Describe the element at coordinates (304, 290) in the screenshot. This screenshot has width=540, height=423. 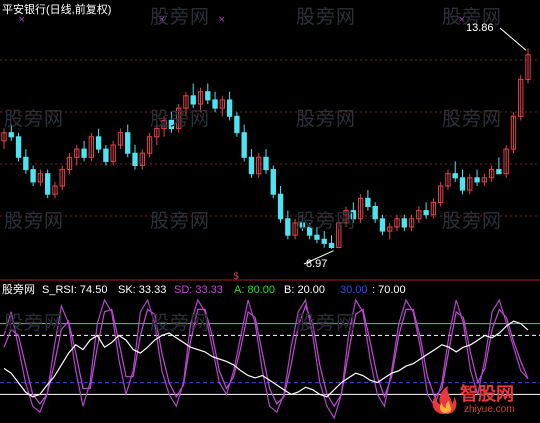
I see `b-label: B: 20.00` at that location.